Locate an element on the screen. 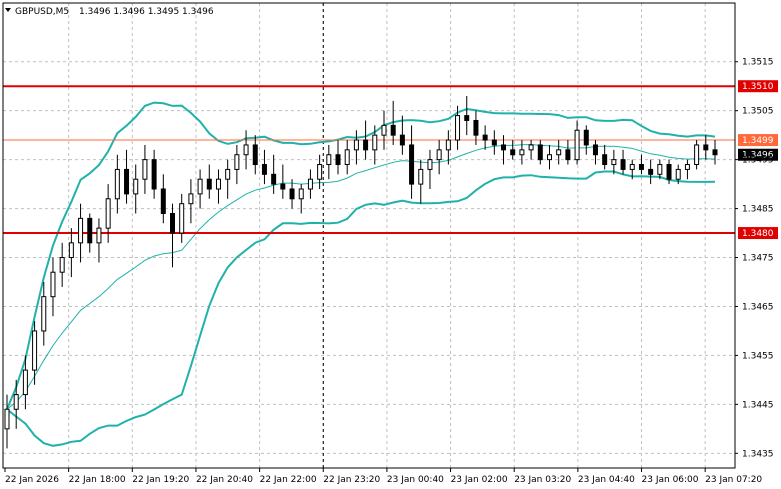  price-level-label: 1.3510 is located at coordinates (758, 87).